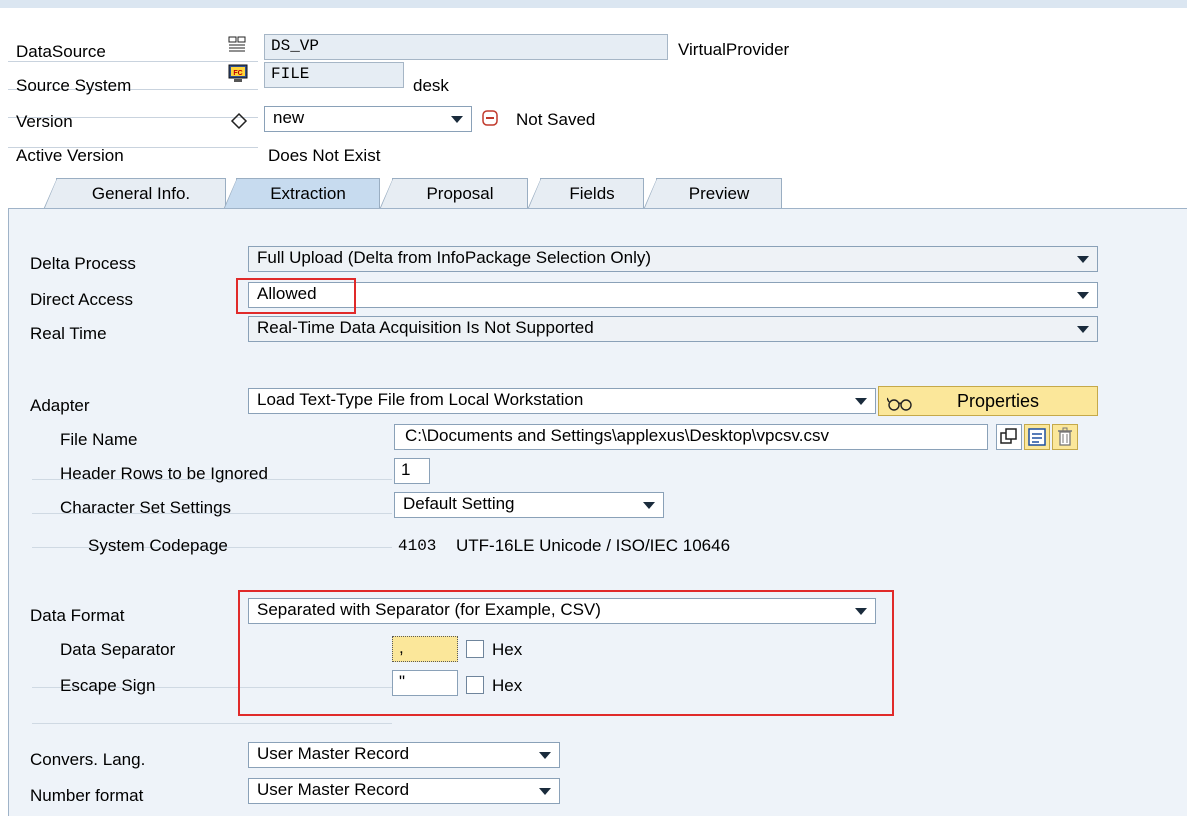  I want to click on charset-value: Default Setting, so click(459, 503).